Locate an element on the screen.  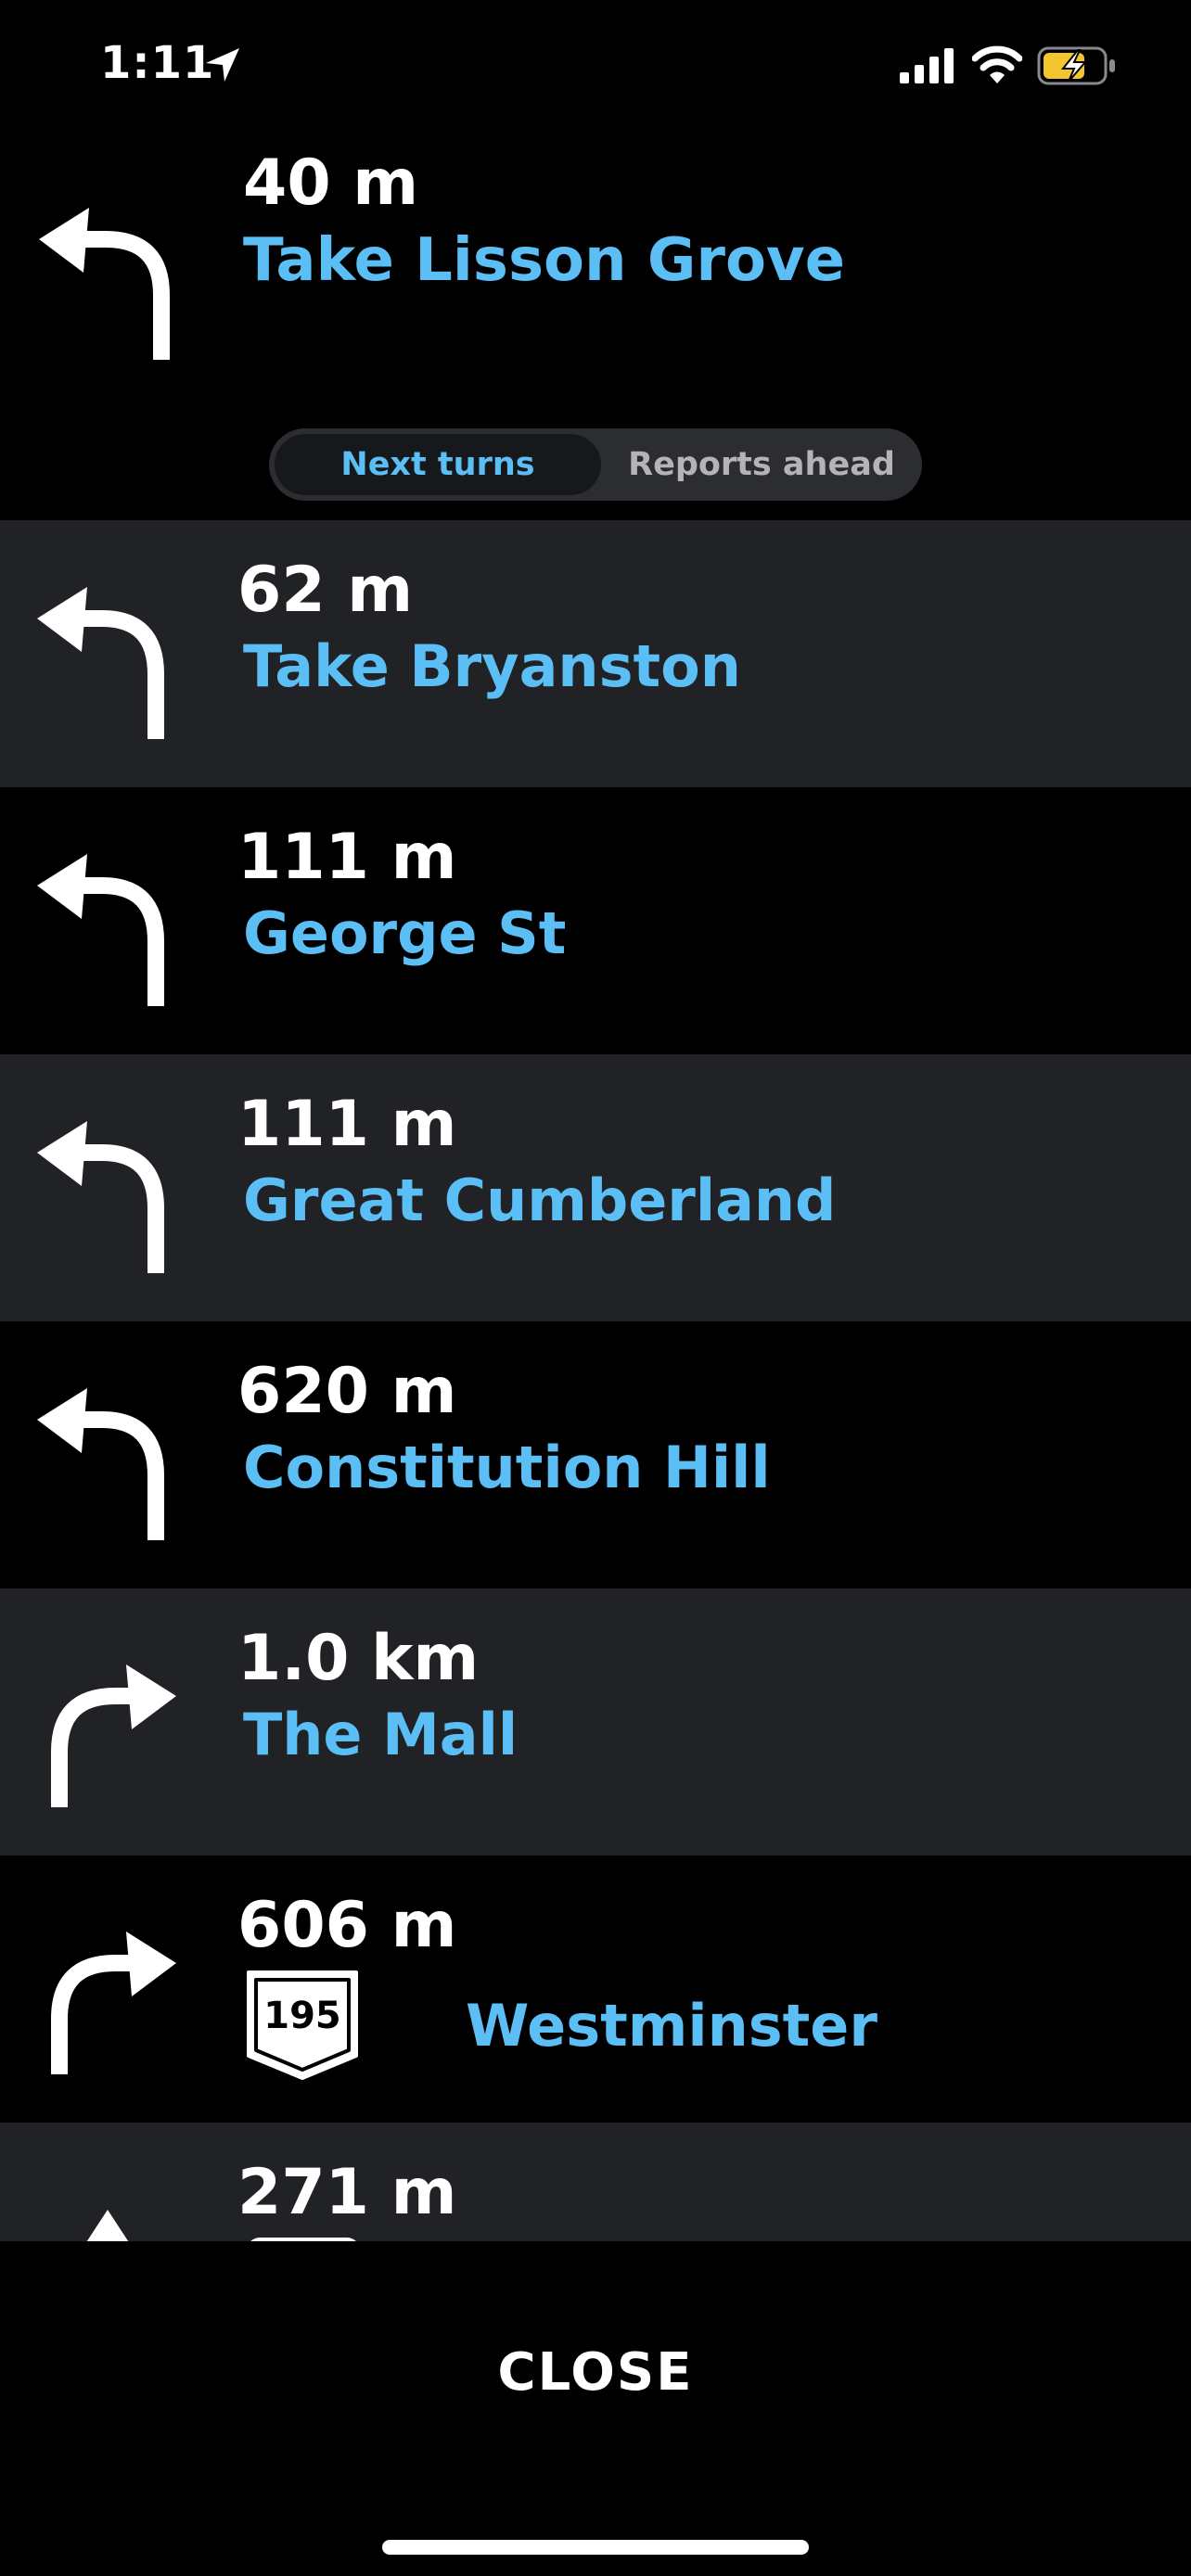
turn-street: Westminster is located at coordinates (671, 2026).